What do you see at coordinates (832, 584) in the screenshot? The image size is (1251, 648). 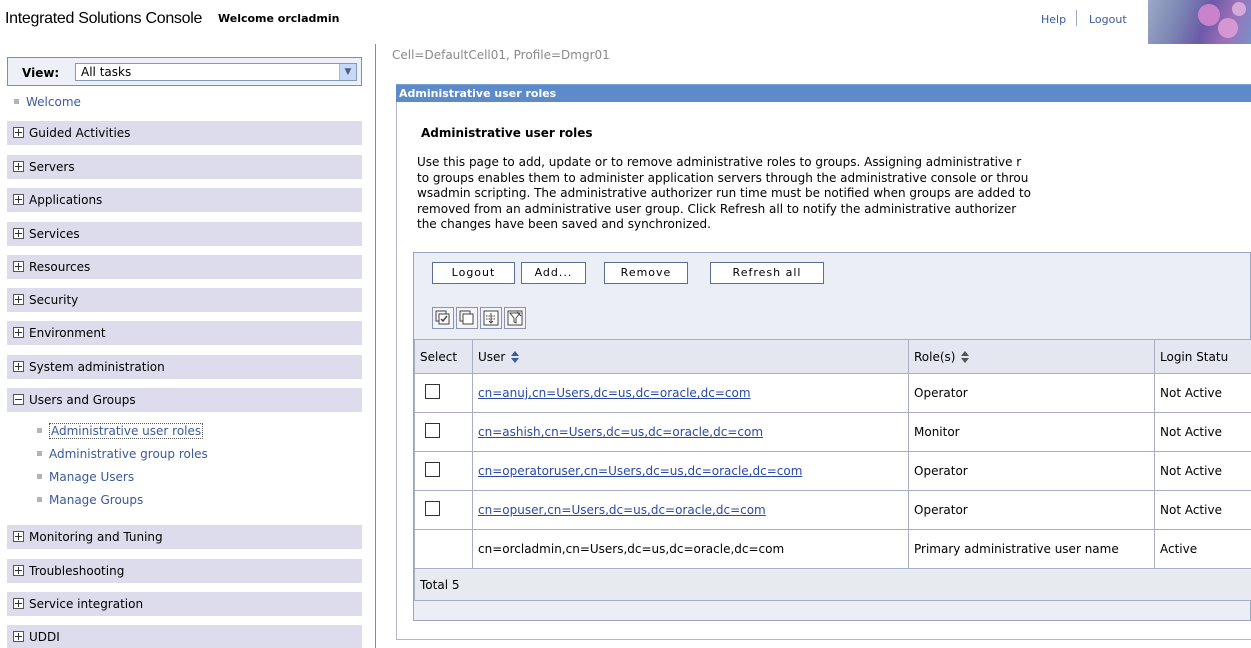 I see `total-count: Total 5` at bounding box center [832, 584].